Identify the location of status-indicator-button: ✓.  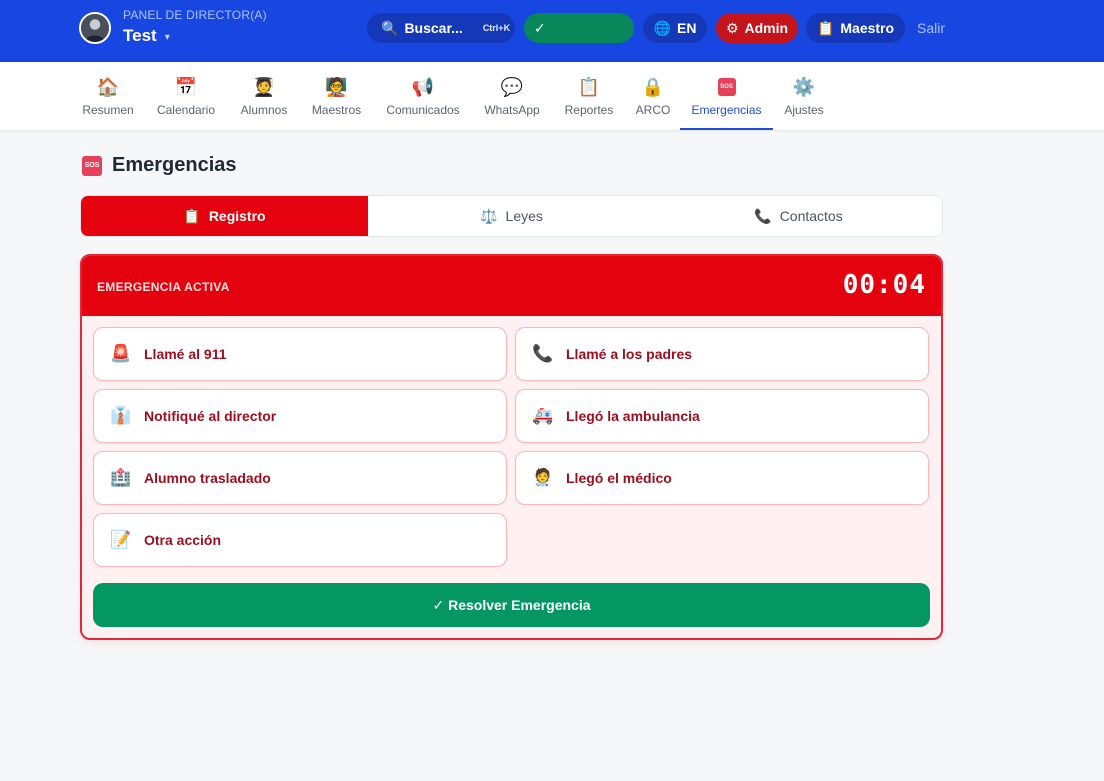
(579, 28).